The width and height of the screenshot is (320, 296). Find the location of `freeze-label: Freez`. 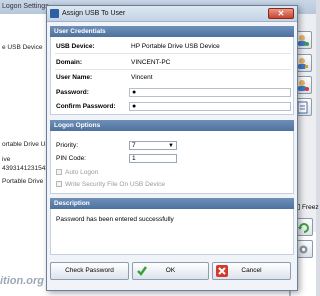

freeze-label: Freez is located at coordinates (310, 207).